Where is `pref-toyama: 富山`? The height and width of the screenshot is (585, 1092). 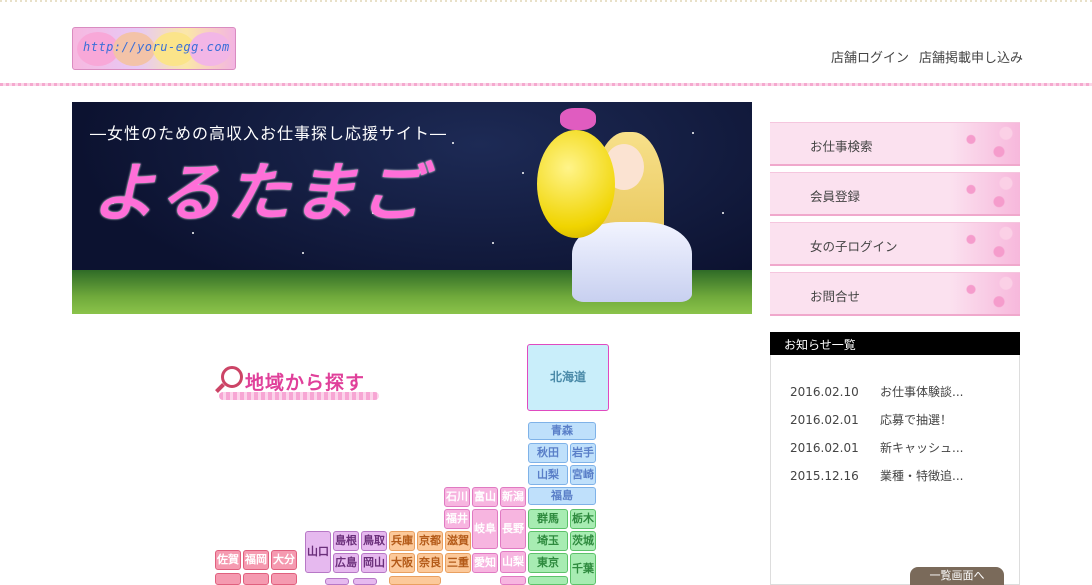
pref-toyama: 富山 is located at coordinates (485, 497).